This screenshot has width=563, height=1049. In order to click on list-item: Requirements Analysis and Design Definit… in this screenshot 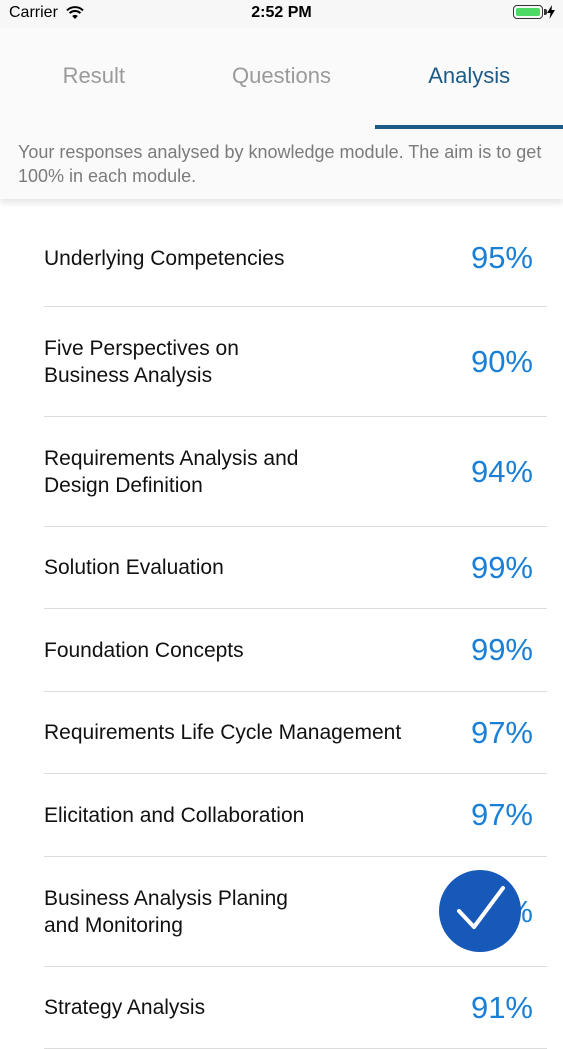, I will do `click(295, 472)`.